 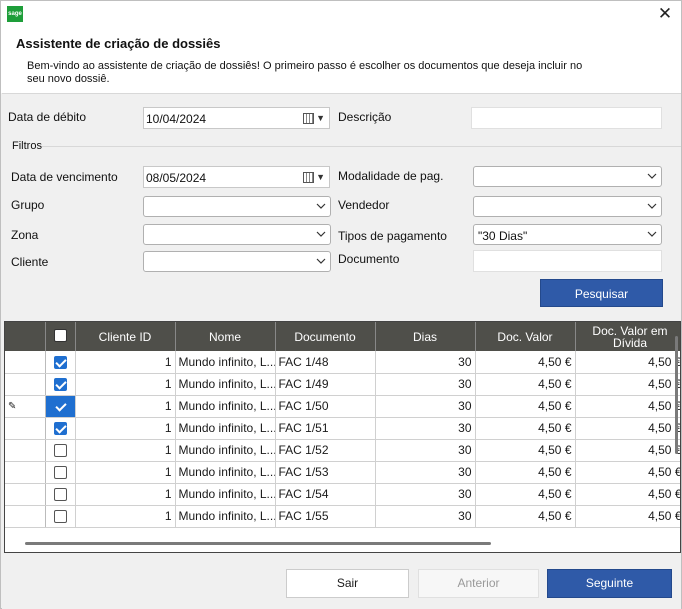 What do you see at coordinates (347, 583) in the screenshot?
I see `exit-button: Sair` at bounding box center [347, 583].